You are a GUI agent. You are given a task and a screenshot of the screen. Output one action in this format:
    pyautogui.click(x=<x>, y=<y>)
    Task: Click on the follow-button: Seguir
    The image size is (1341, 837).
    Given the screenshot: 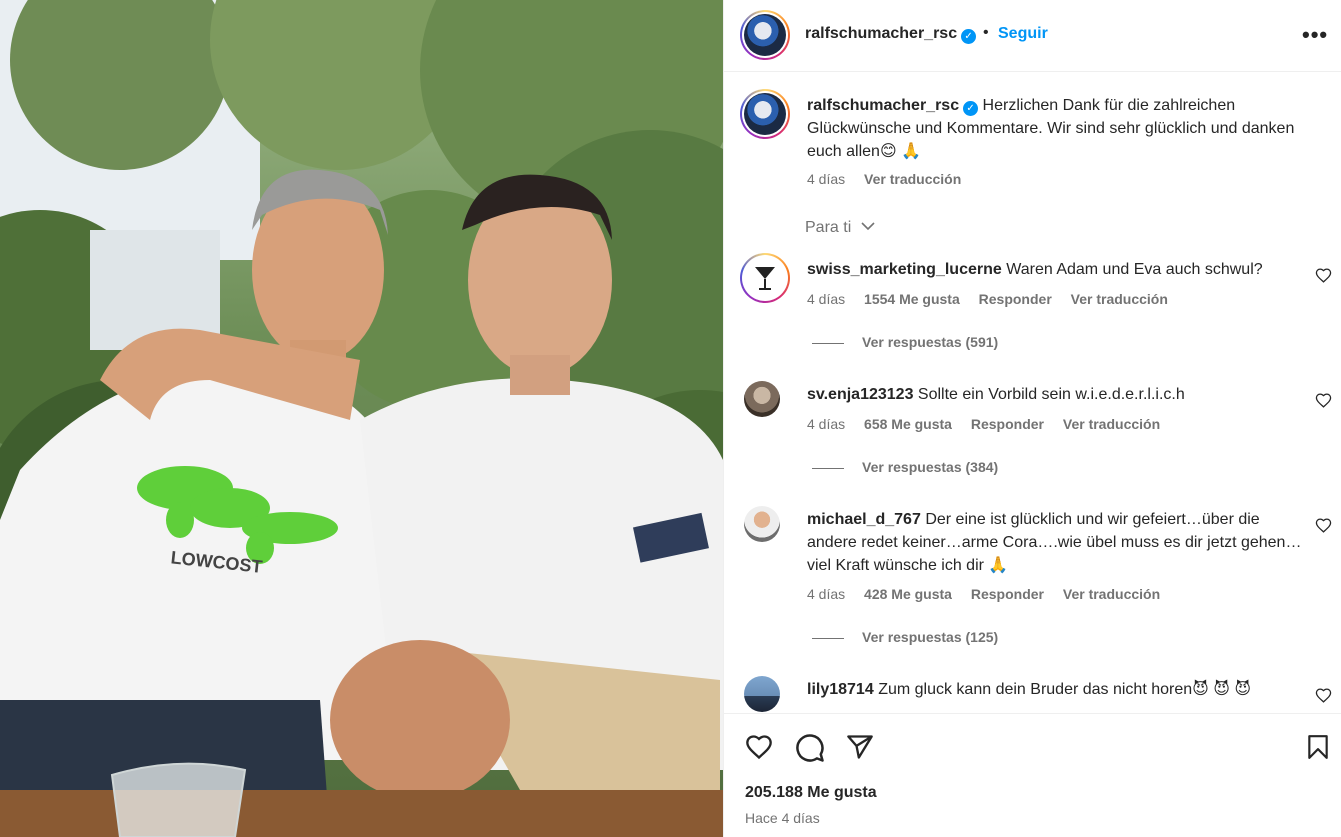 What is the action you would take?
    pyautogui.click(x=1023, y=34)
    